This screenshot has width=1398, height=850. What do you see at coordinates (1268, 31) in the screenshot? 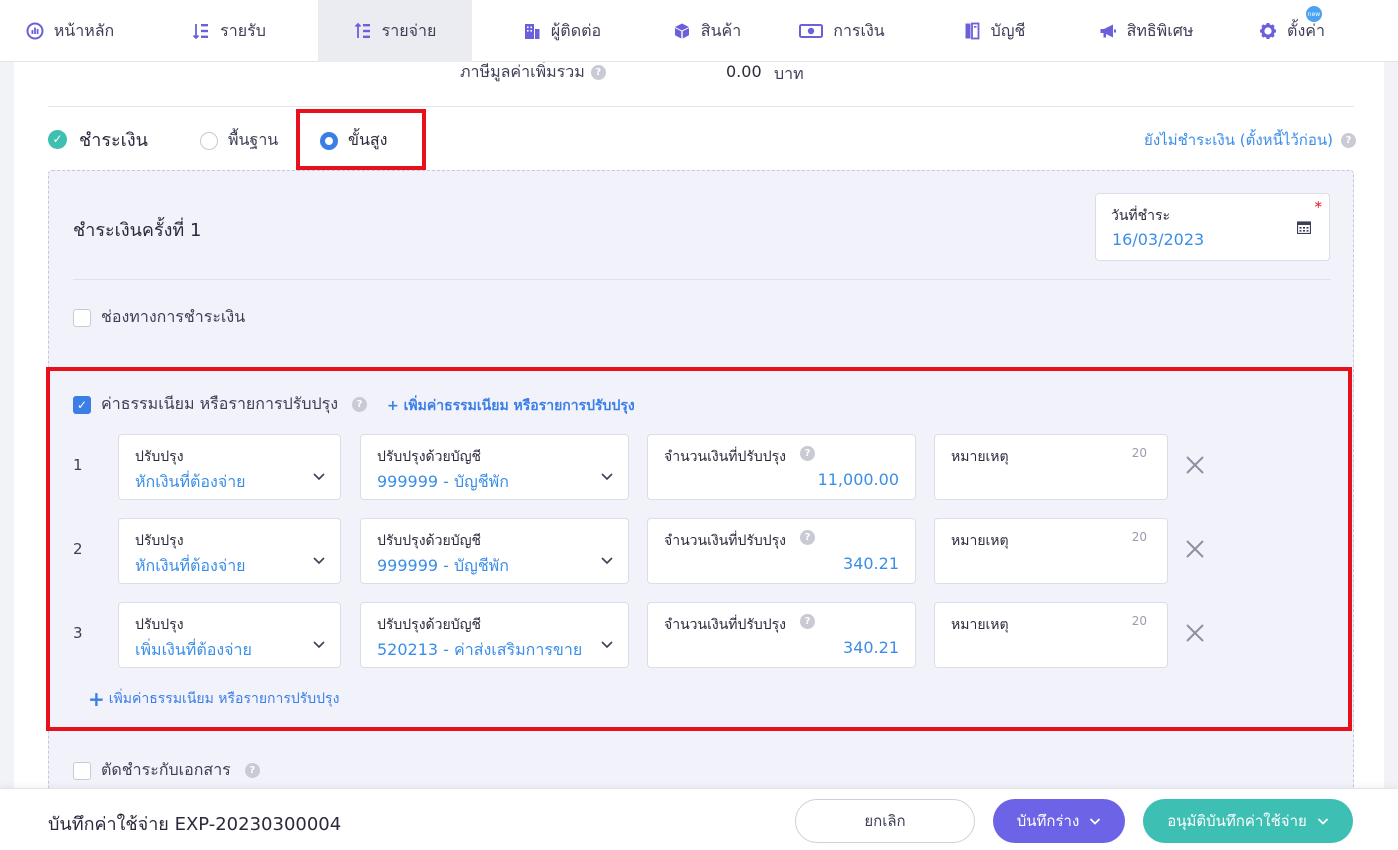
I see `gear-icon` at bounding box center [1268, 31].